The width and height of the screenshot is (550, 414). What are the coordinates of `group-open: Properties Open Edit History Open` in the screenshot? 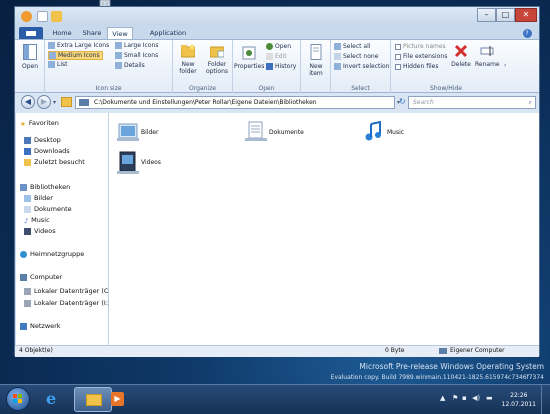 It's located at (267, 66).